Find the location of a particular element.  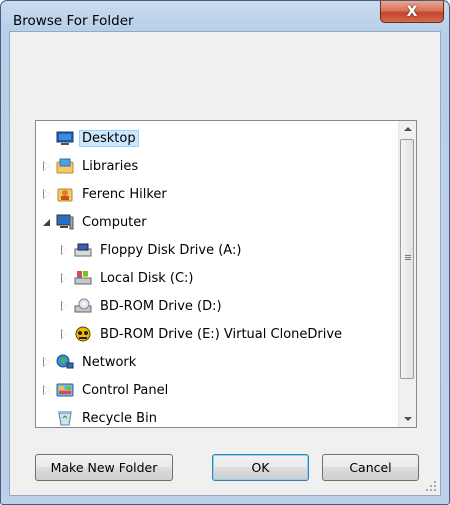

tree-item-label: Local Disk (C:) is located at coordinates (147, 278).